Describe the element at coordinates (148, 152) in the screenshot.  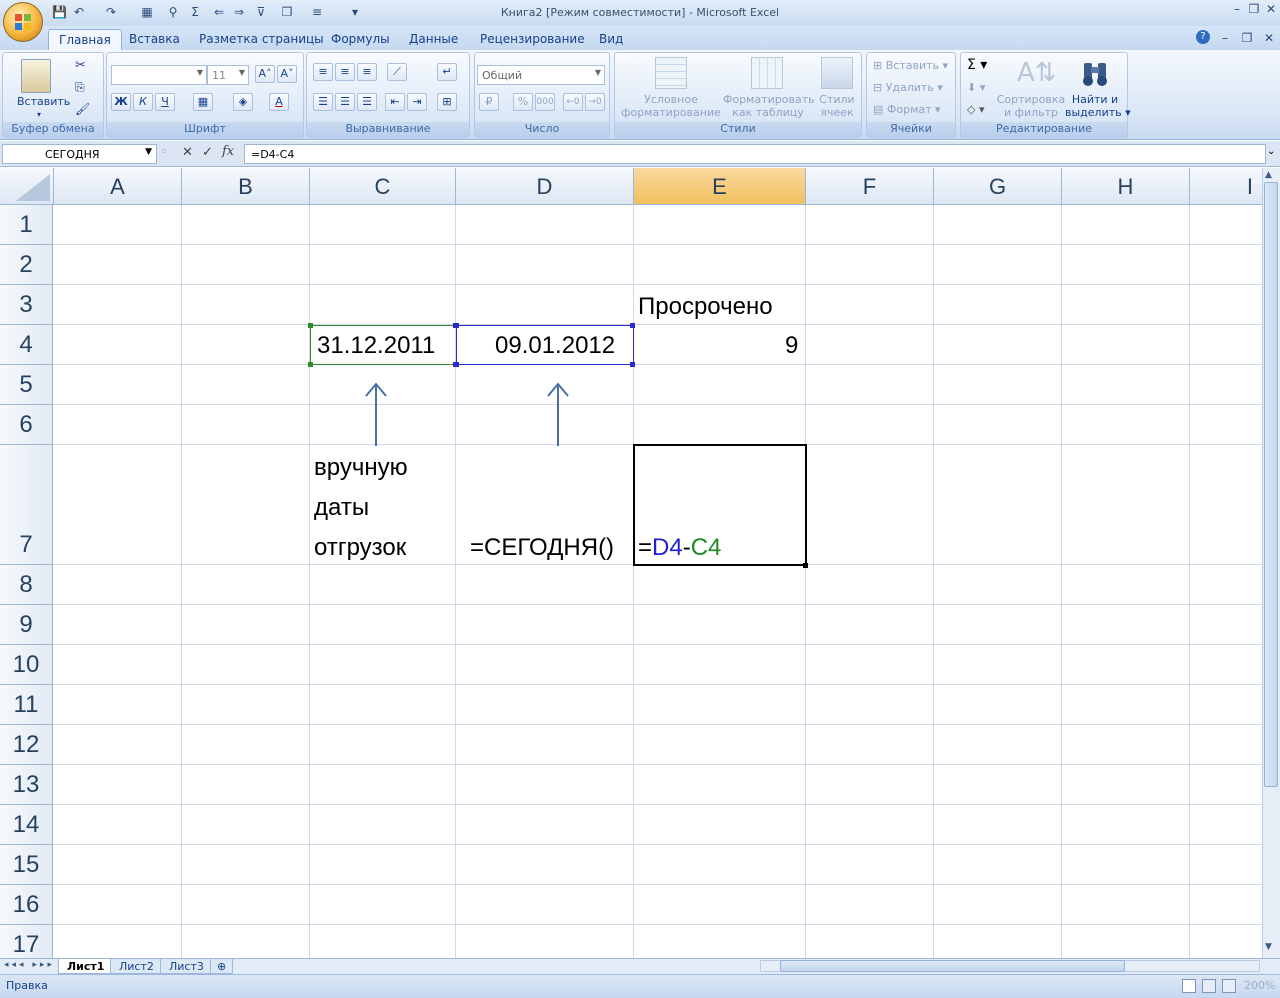
I see `chevron-down-icon: ▼` at that location.